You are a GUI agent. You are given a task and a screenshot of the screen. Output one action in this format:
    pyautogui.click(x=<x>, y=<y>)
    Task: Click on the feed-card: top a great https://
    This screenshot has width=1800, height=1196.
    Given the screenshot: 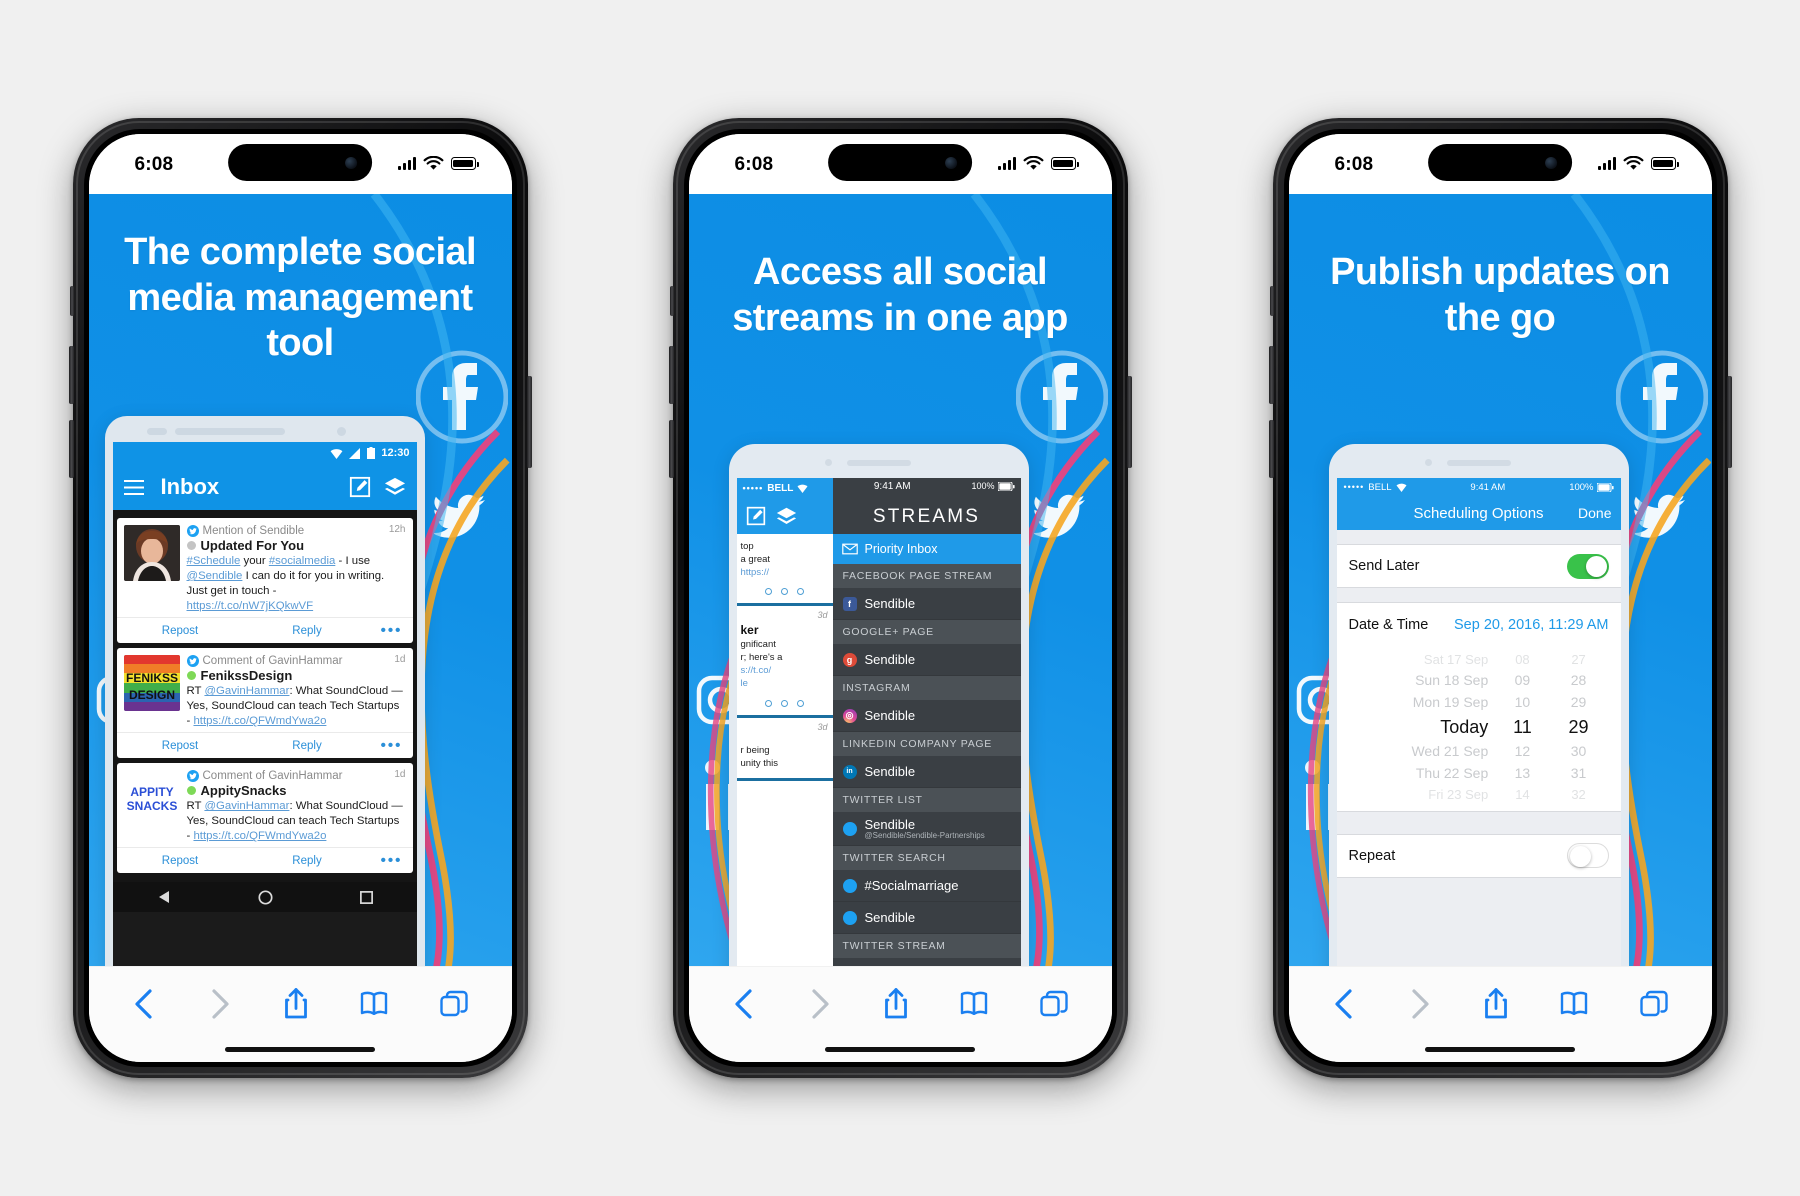 What is the action you would take?
    pyautogui.click(x=784, y=570)
    